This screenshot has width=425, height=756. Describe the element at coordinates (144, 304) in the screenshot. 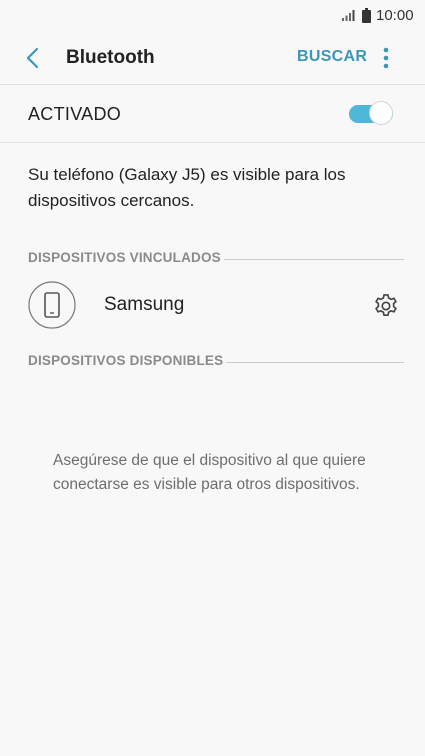

I see `device-name: Samsung` at that location.